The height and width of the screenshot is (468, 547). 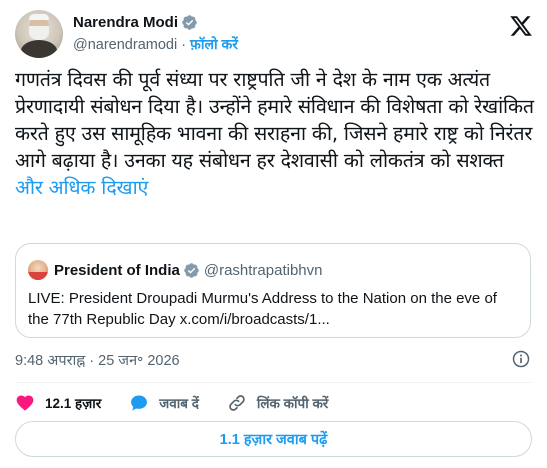 What do you see at coordinates (521, 359) in the screenshot?
I see `info-icon` at bounding box center [521, 359].